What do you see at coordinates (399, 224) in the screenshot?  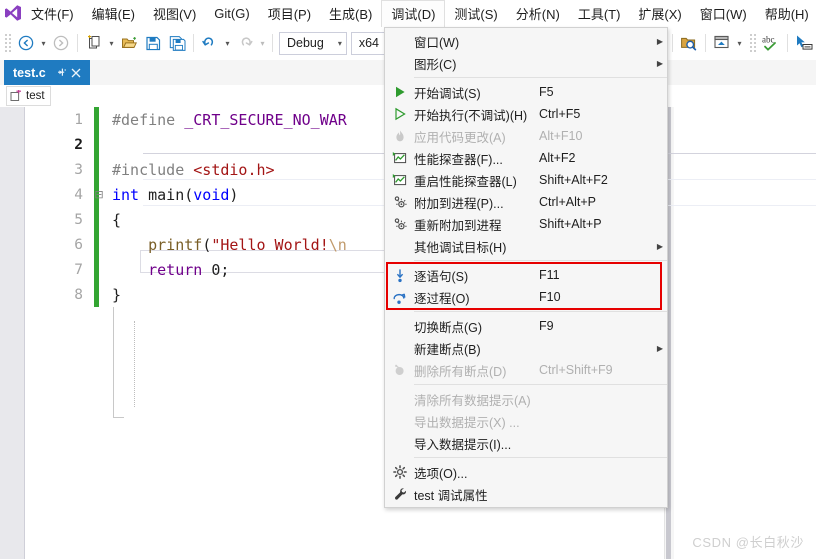 I see `reattach-process-icon` at bounding box center [399, 224].